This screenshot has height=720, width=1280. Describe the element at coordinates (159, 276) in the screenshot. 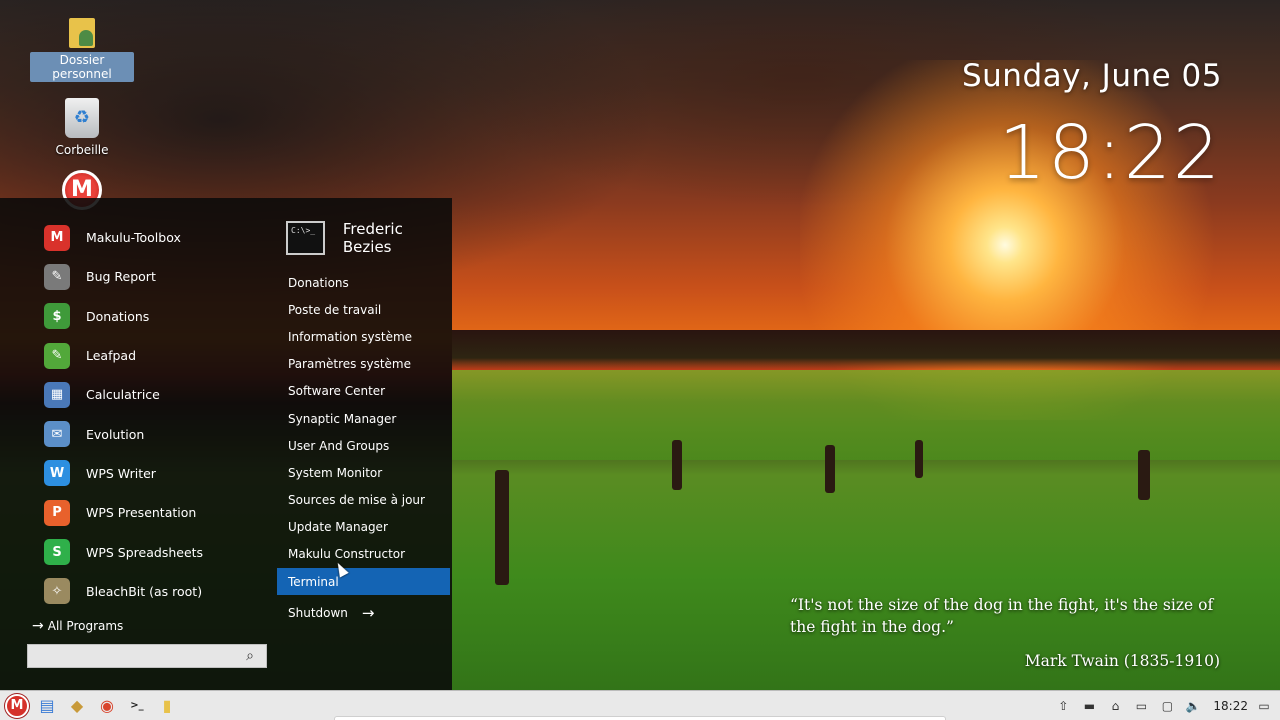

I see `favorite-item: ✎ Bug Report` at that location.